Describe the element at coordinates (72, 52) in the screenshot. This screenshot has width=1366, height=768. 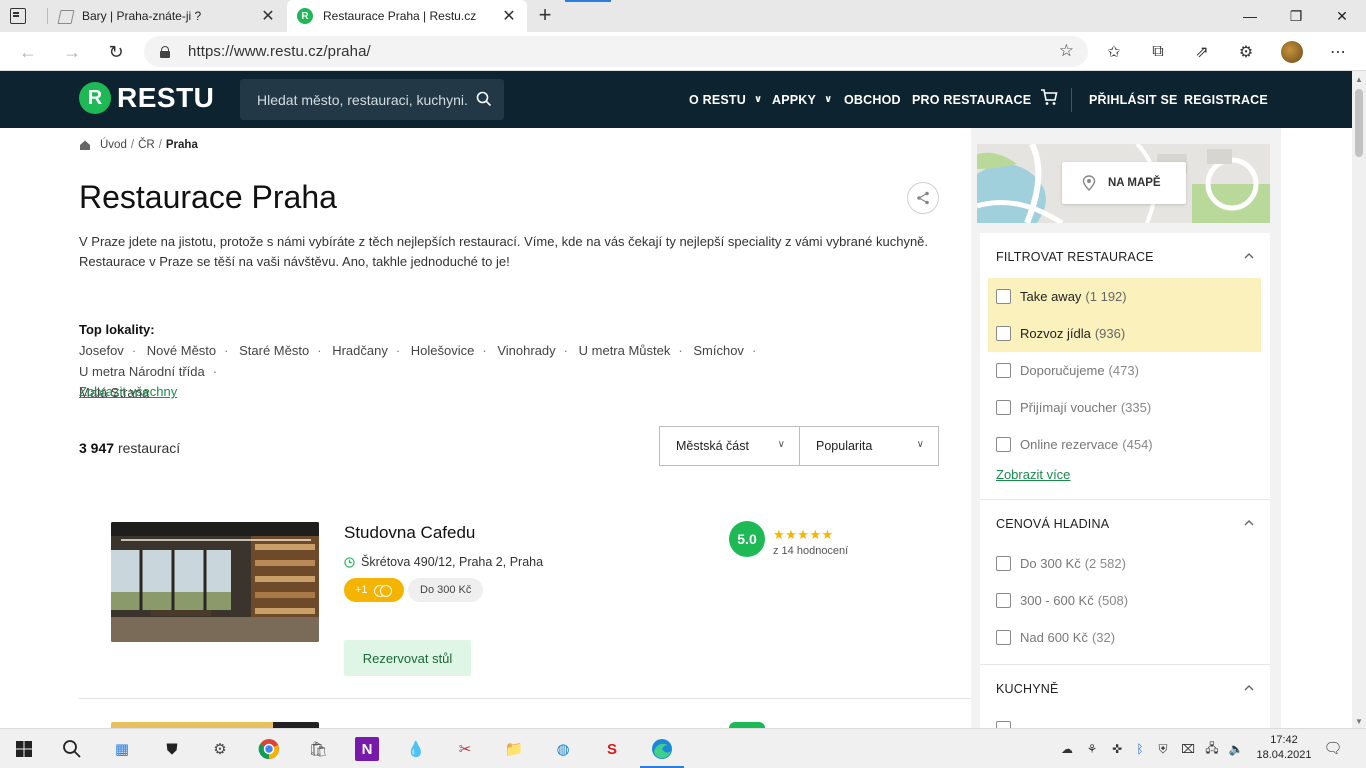
I see `forward-icon: →` at that location.